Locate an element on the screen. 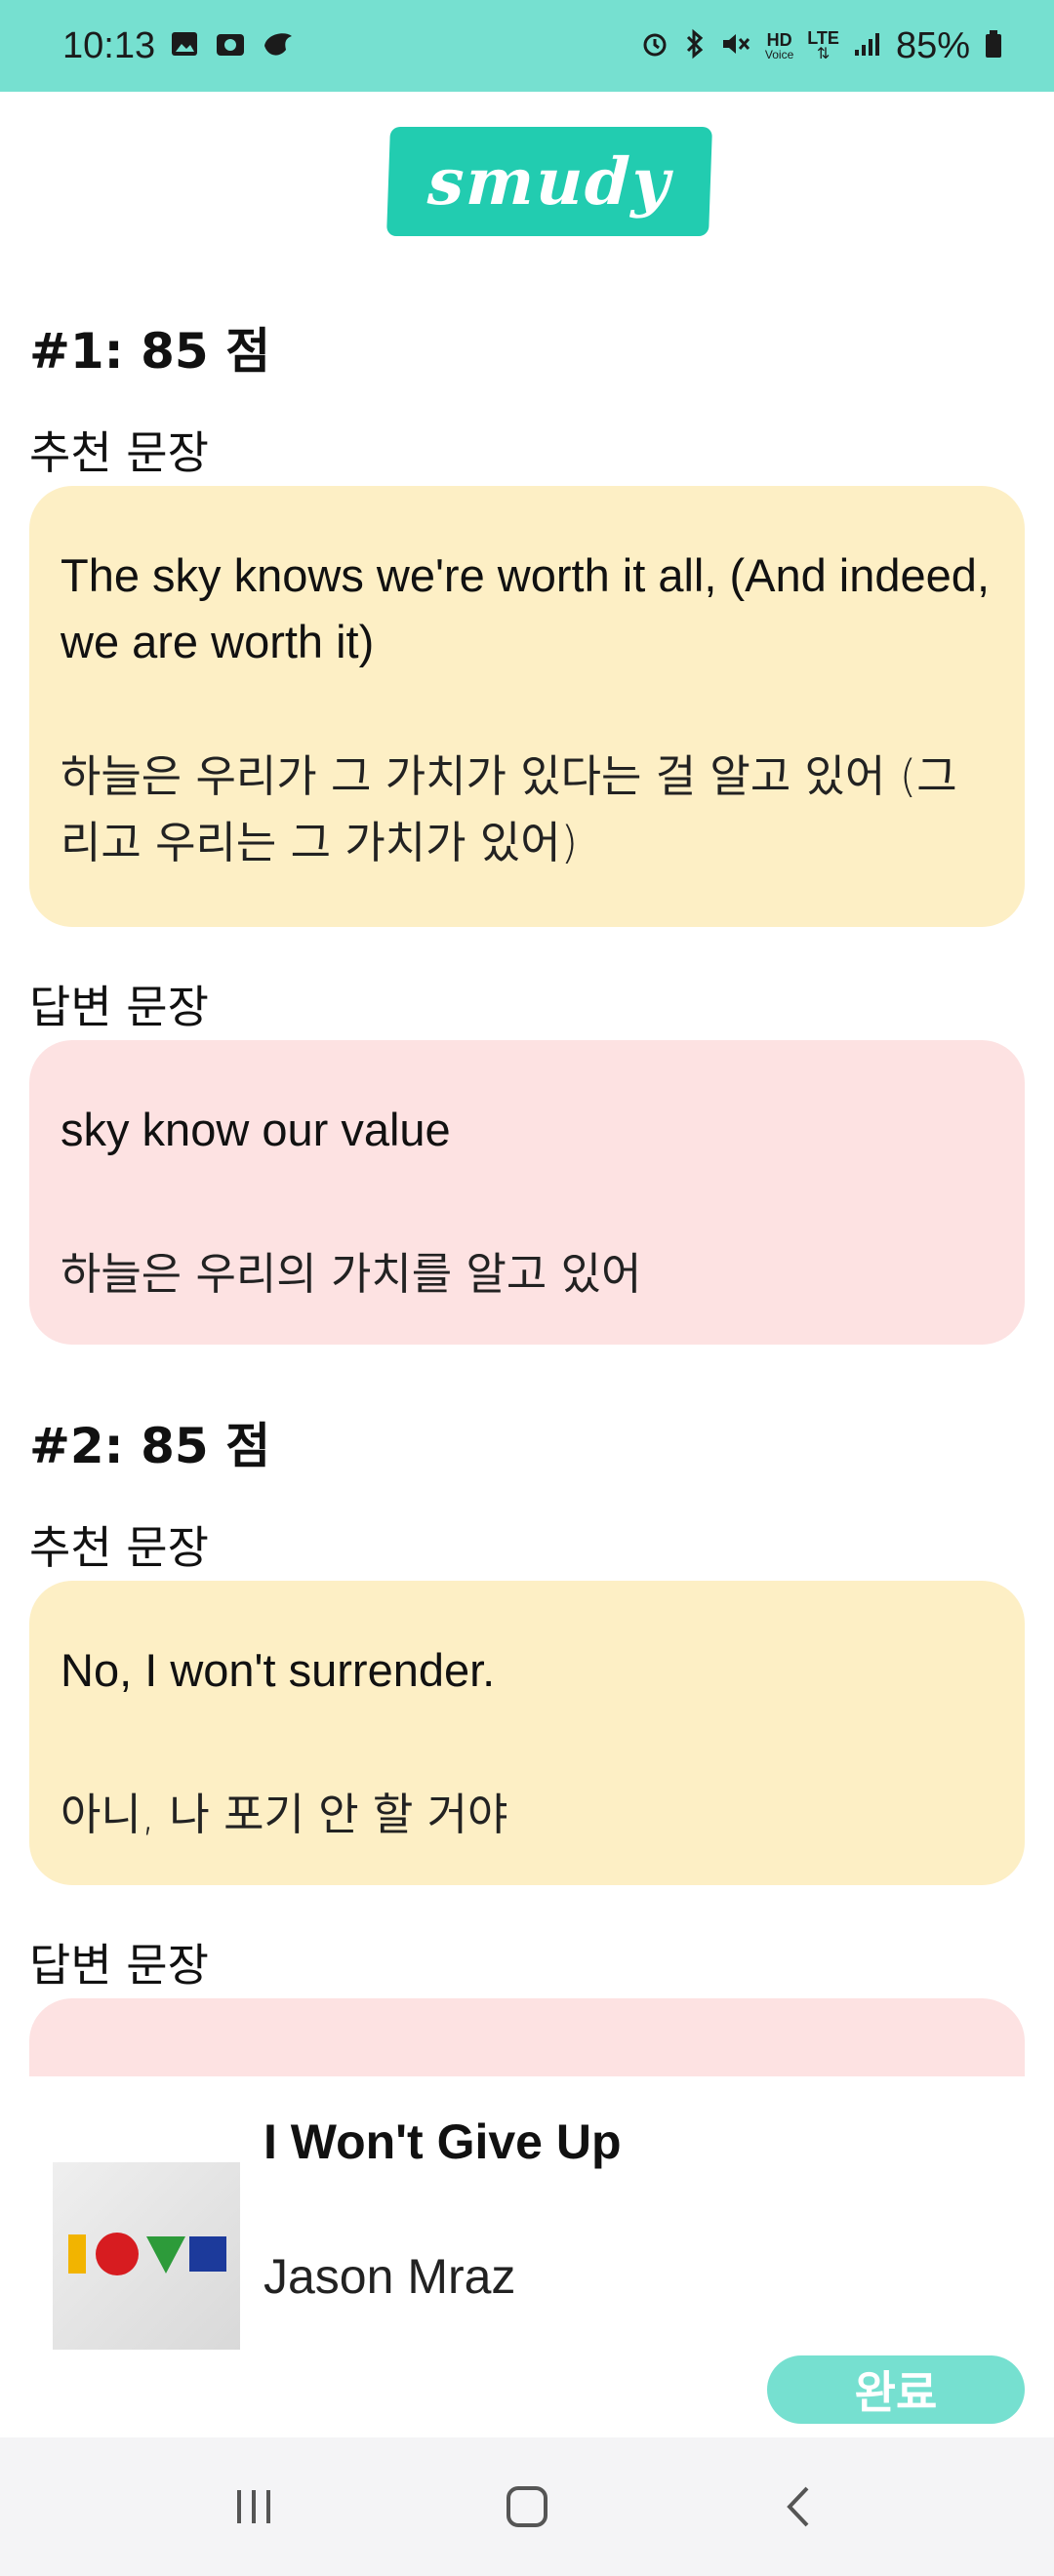 This screenshot has height=2576, width=1054. back-button is located at coordinates (800, 2507).